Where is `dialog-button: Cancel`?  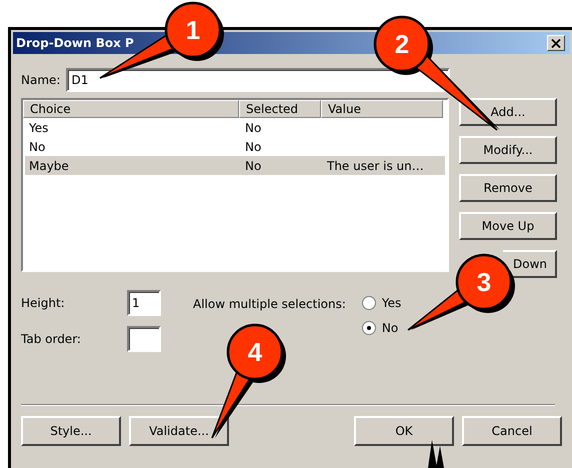 dialog-button: Cancel is located at coordinates (512, 431).